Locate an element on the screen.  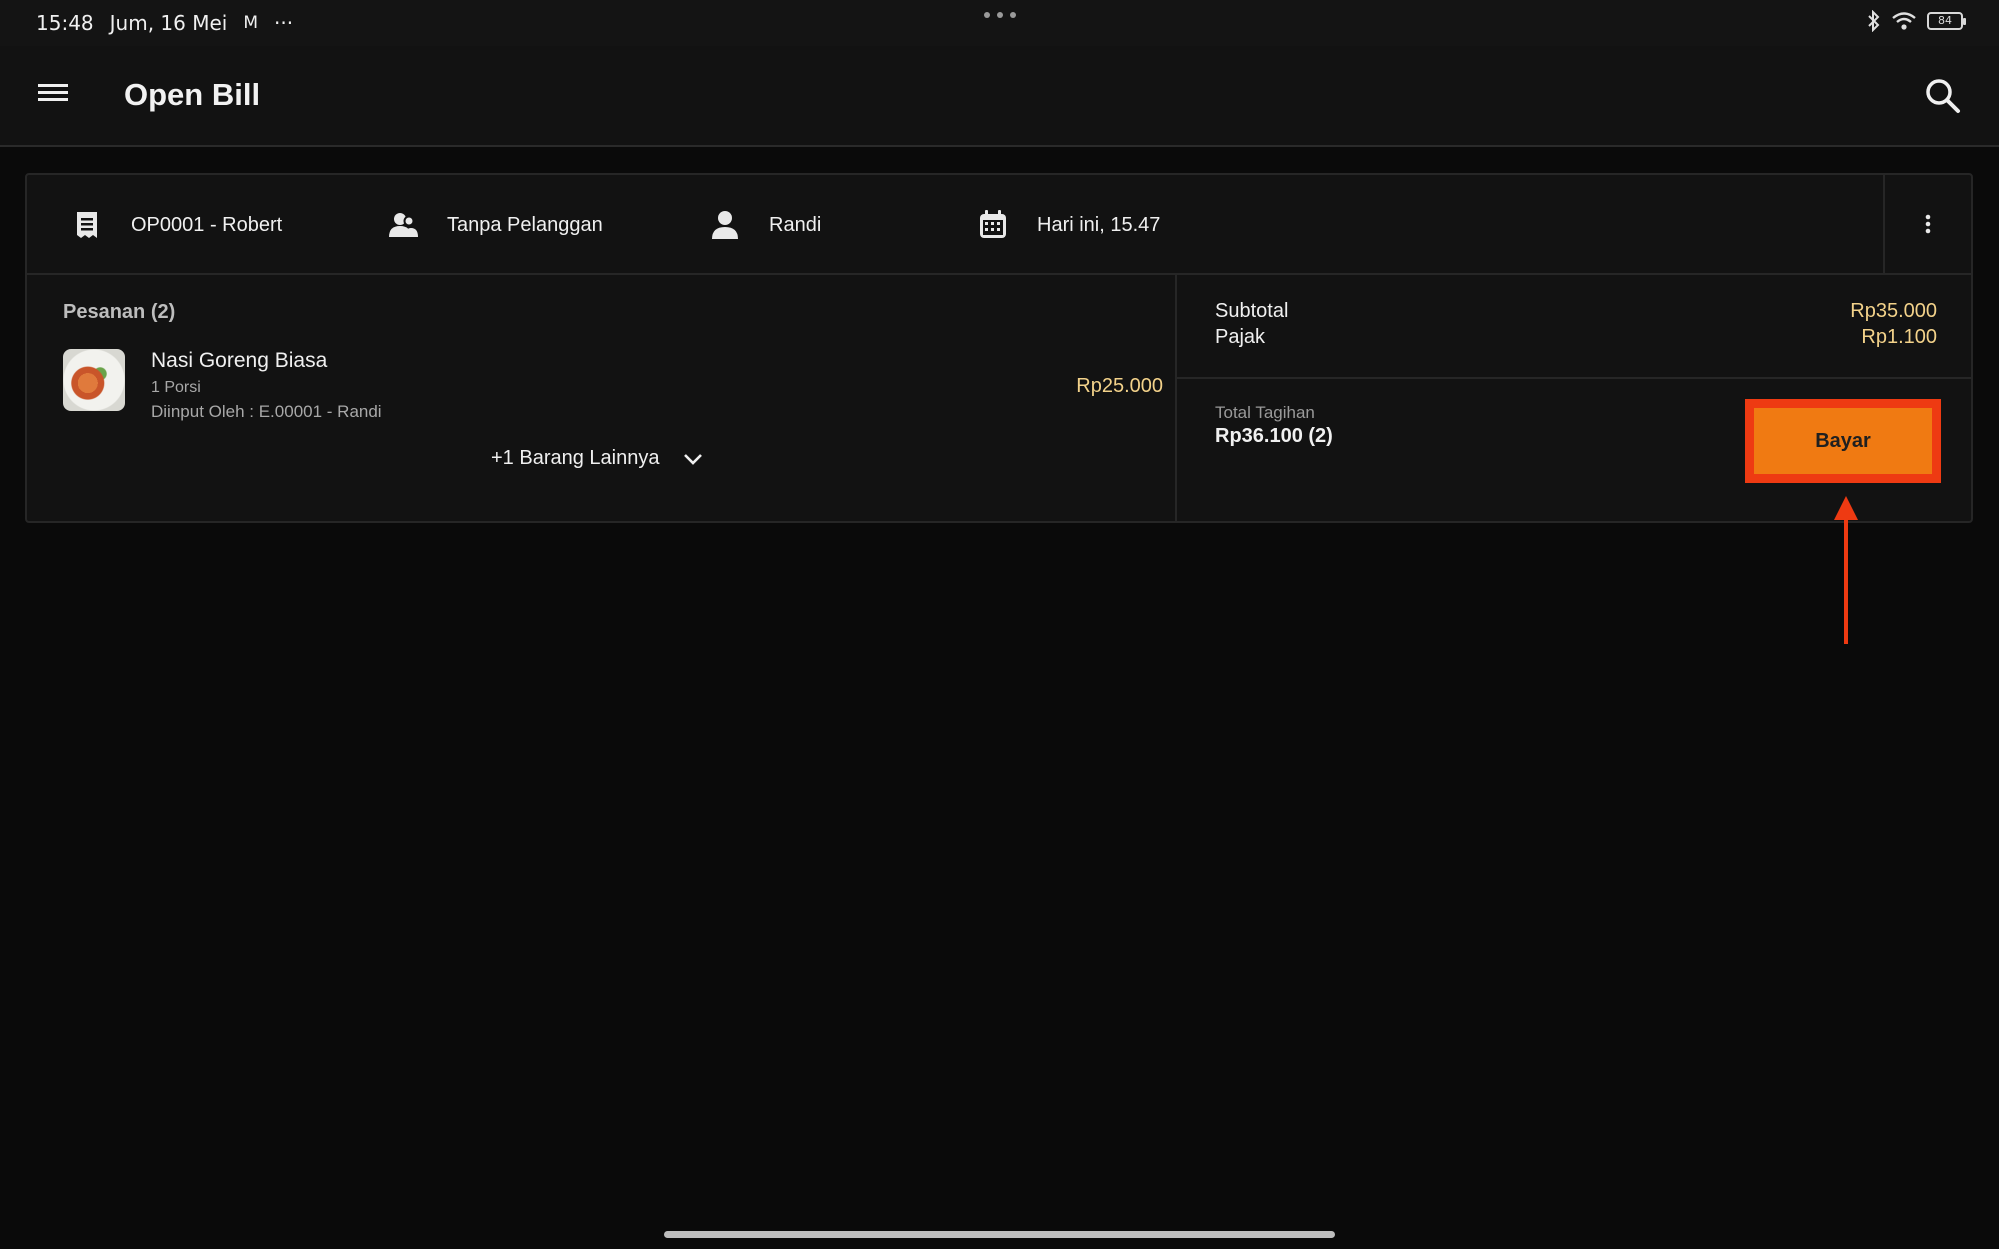
tax-row: Pajak Rp1.100 is located at coordinates (1576, 339).